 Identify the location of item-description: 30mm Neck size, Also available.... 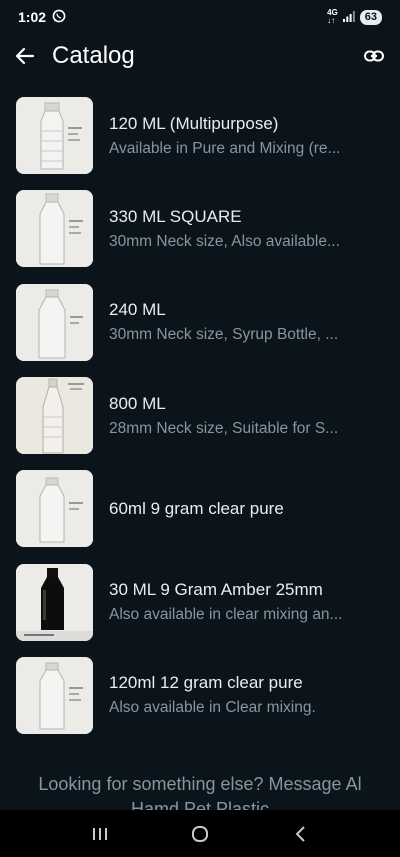
(224, 241).